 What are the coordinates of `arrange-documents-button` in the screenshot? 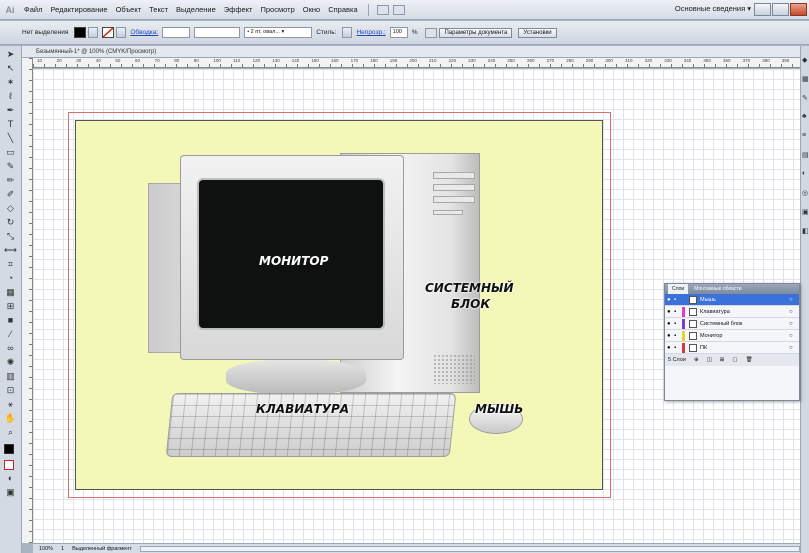 It's located at (398, 9).